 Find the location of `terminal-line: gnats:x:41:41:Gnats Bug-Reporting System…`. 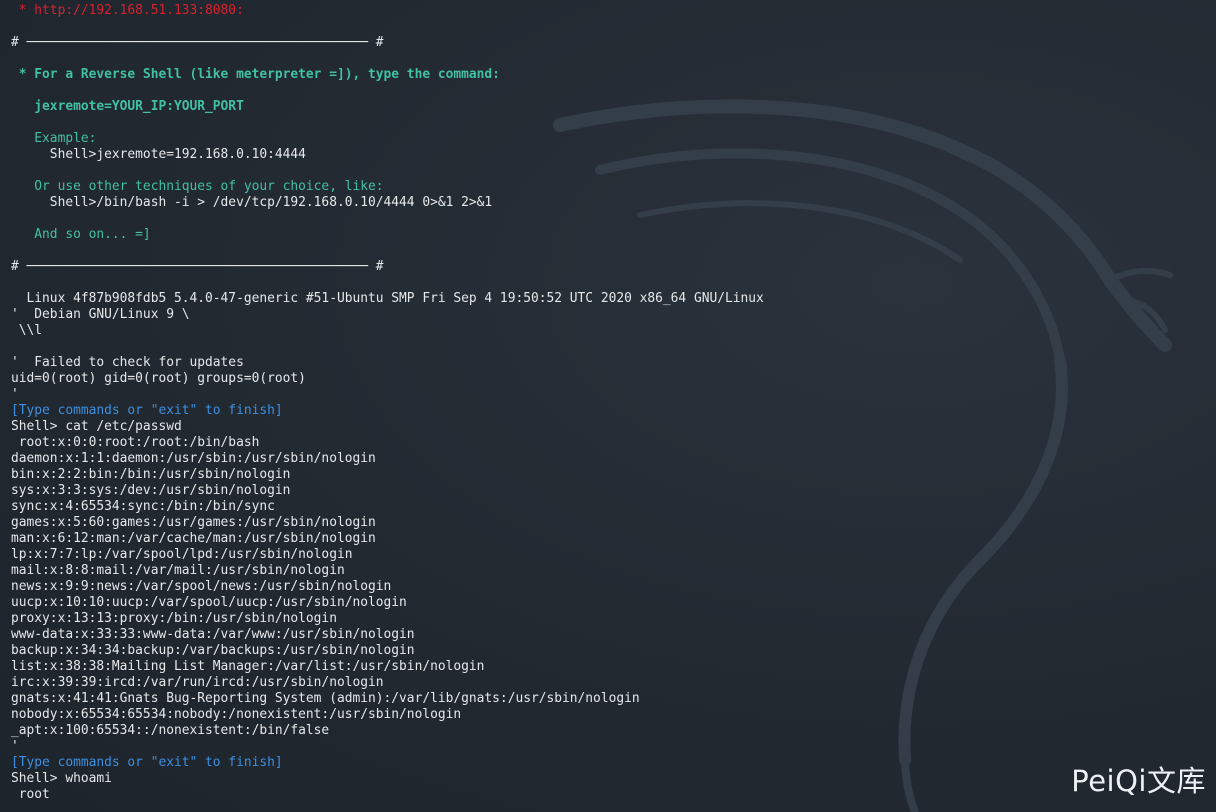

terminal-line: gnats:x:41:41:Gnats Bug-Reporting System… is located at coordinates (325, 698).